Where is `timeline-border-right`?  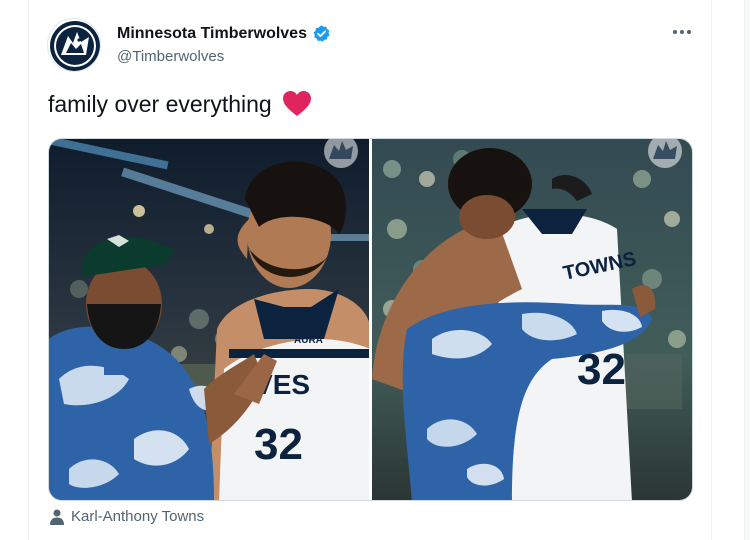
timeline-border-right is located at coordinates (711, 270).